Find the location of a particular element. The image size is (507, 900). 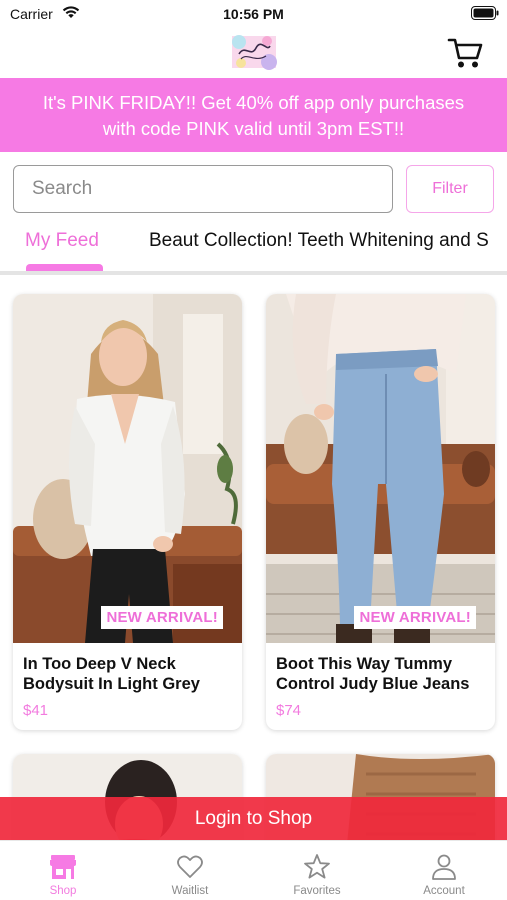

tab-waitlist: Waitlist is located at coordinates (190, 870).